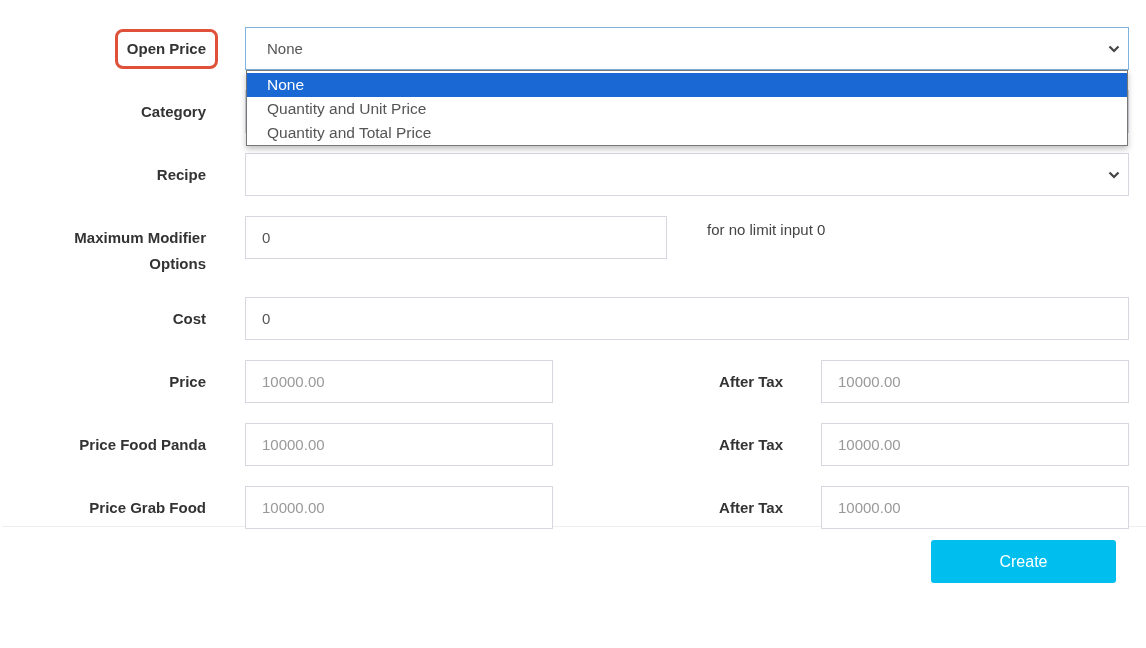 The image size is (1146, 648). What do you see at coordinates (166, 49) in the screenshot?
I see `field-label: Open Price` at bounding box center [166, 49].